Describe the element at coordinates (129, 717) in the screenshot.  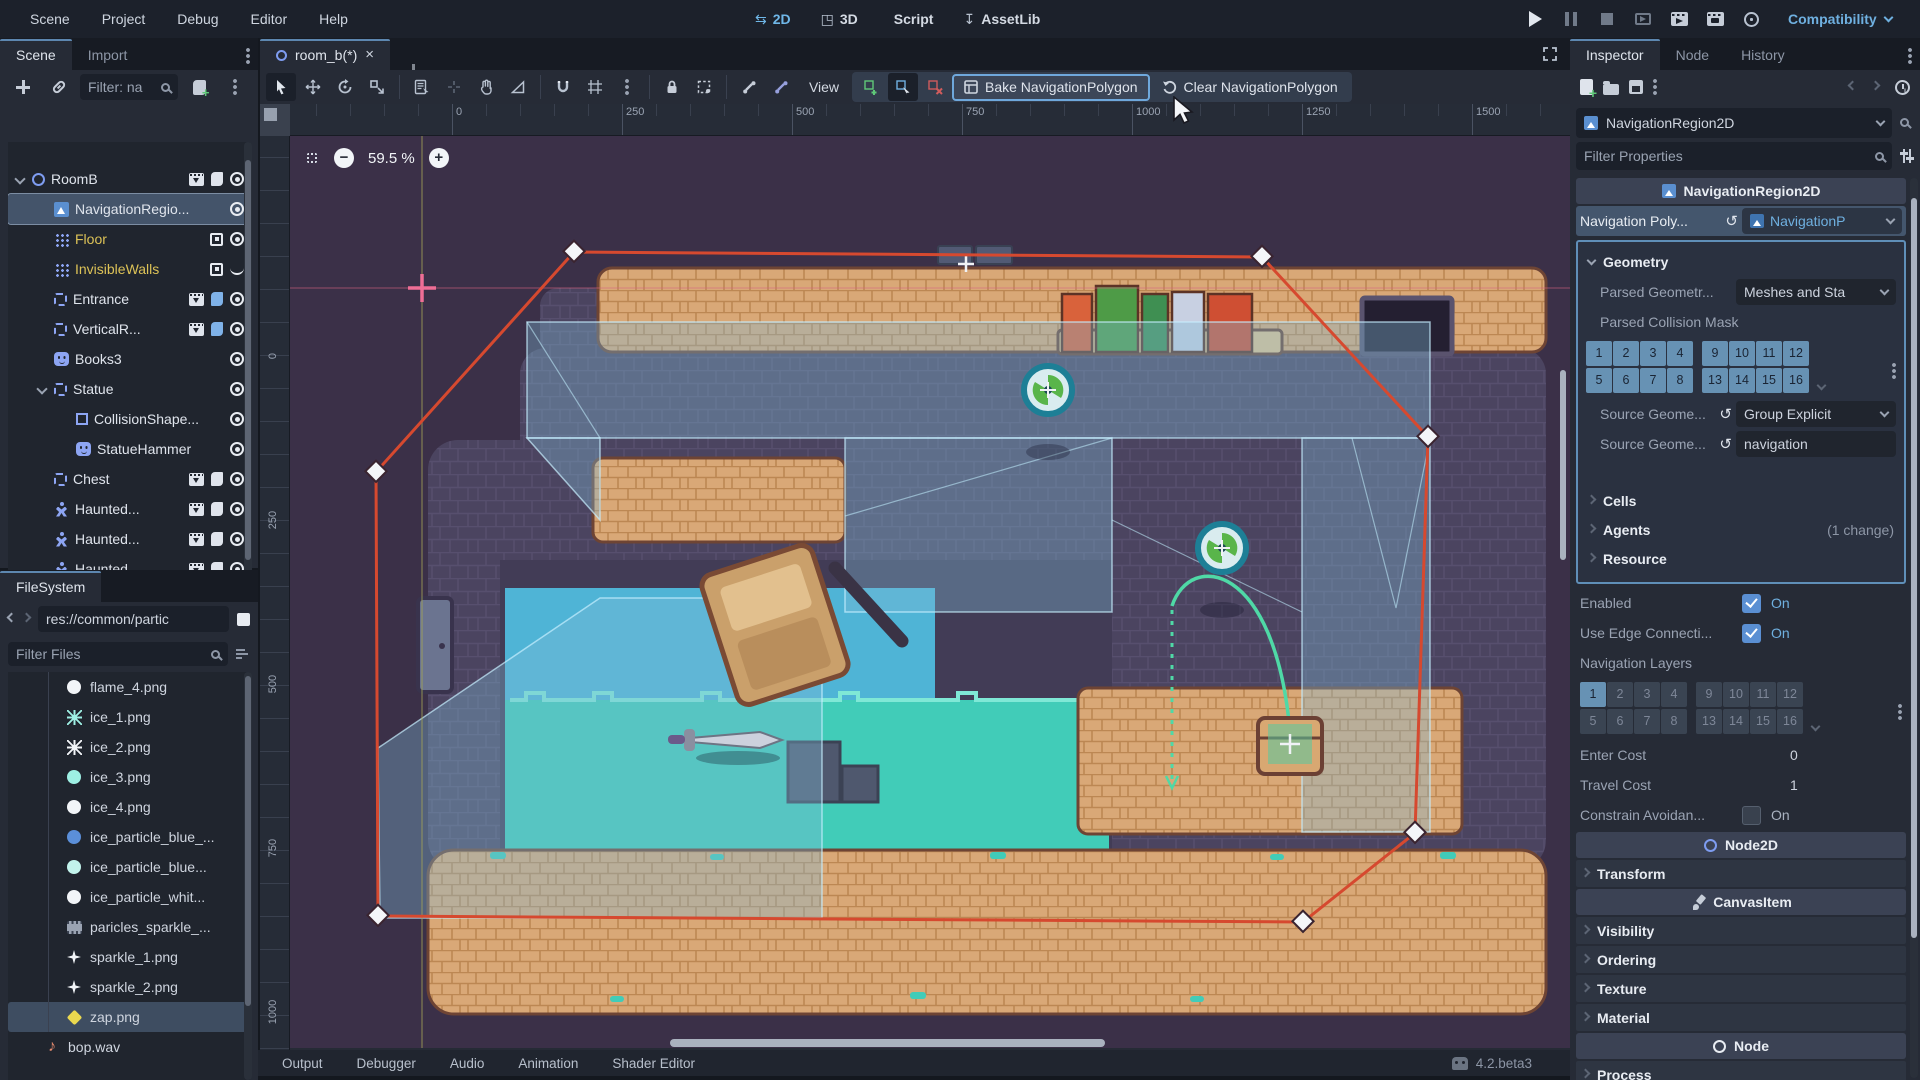
I see `file-row: ice_1.png` at that location.